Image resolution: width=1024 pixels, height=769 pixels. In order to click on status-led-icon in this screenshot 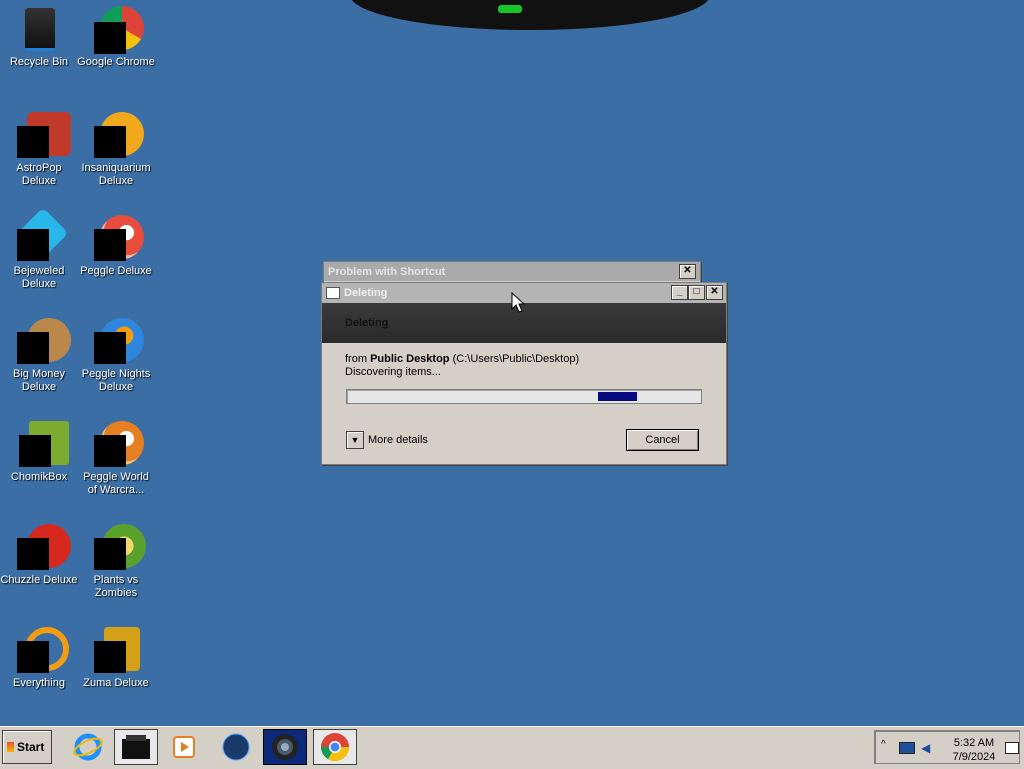, I will do `click(510, 9)`.